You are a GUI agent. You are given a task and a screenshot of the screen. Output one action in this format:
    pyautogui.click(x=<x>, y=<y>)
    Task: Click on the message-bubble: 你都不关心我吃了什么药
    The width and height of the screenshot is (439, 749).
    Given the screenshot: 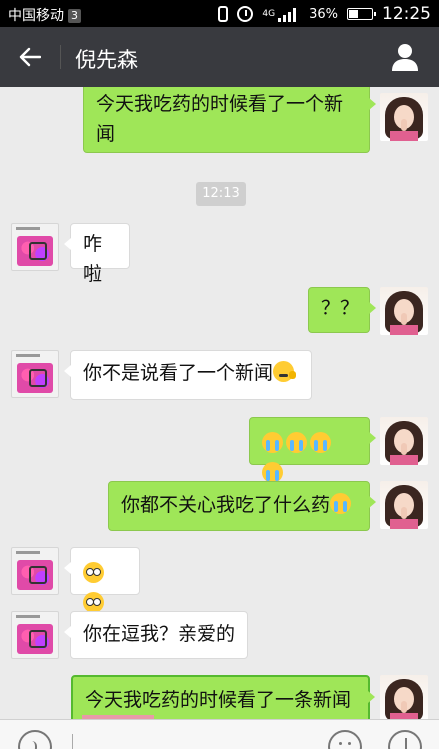 What is the action you would take?
    pyautogui.click(x=242, y=506)
    